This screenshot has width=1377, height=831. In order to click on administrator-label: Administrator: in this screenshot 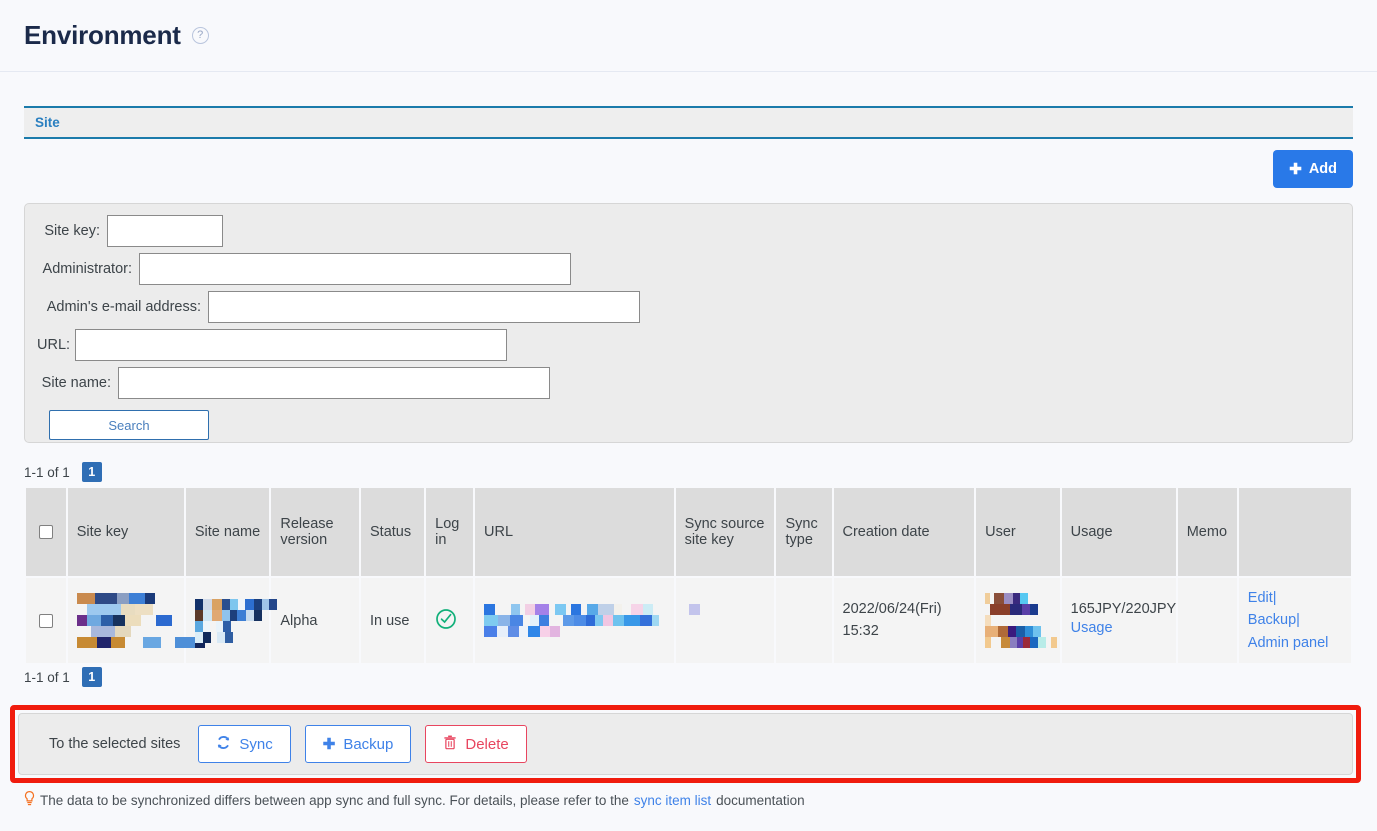, I will do `click(87, 269)`.